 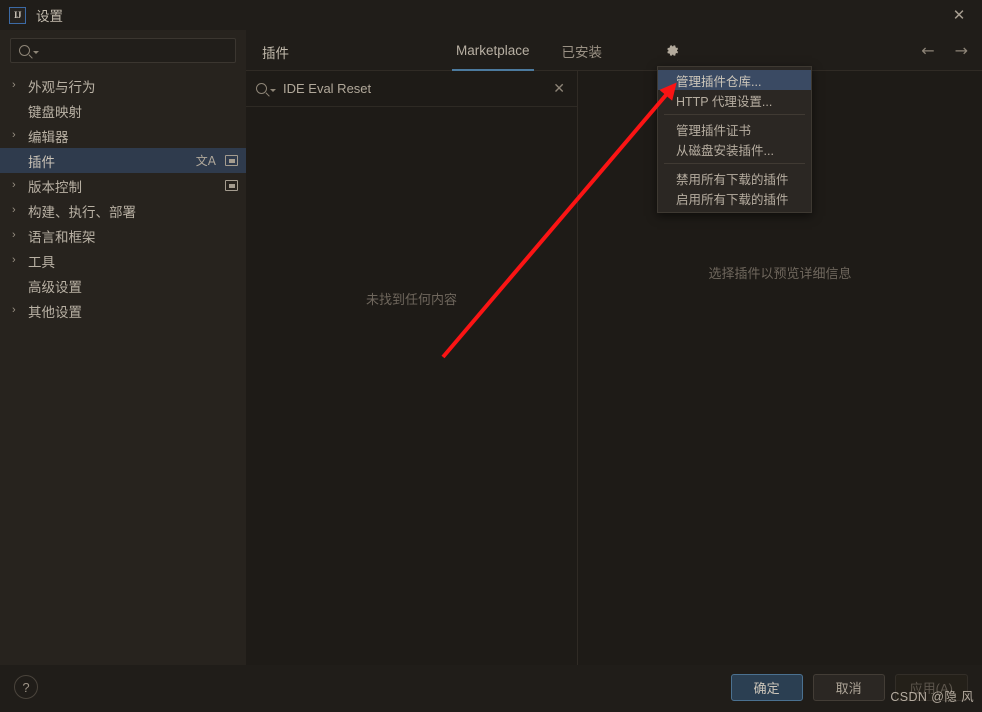 I want to click on sidebar-item-8: ›高级设置, so click(x=123, y=285).